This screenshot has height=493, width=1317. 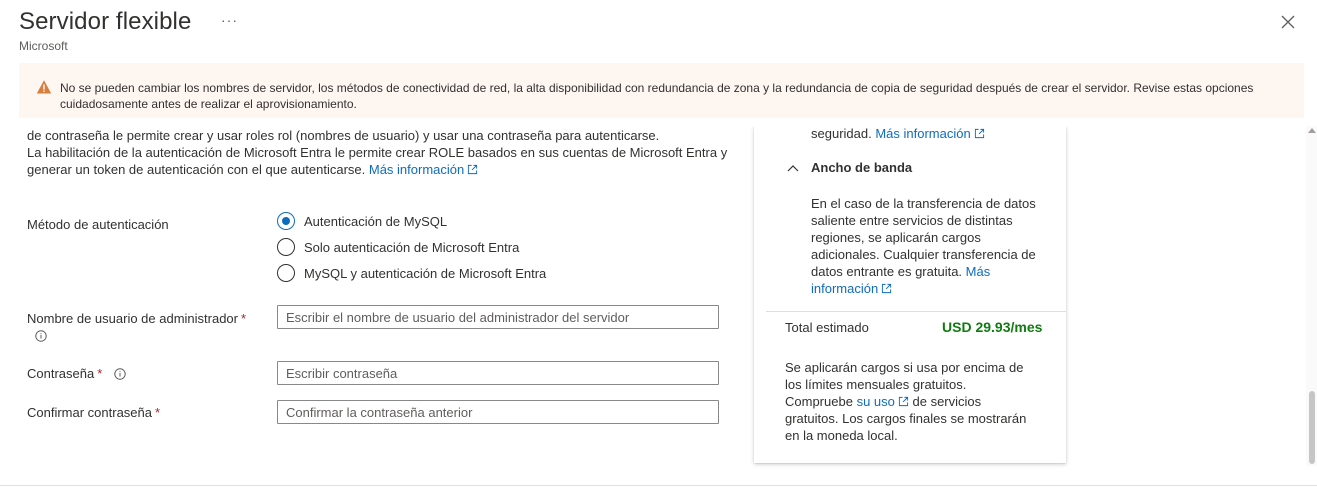 I want to click on scroll-up-icon, so click(x=1312, y=130).